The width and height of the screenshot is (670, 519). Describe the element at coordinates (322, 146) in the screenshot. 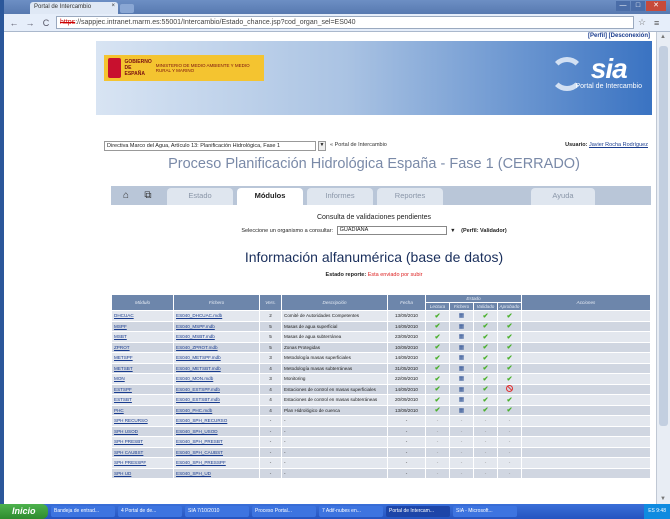

I see `chevron-down-icon: ▼` at that location.